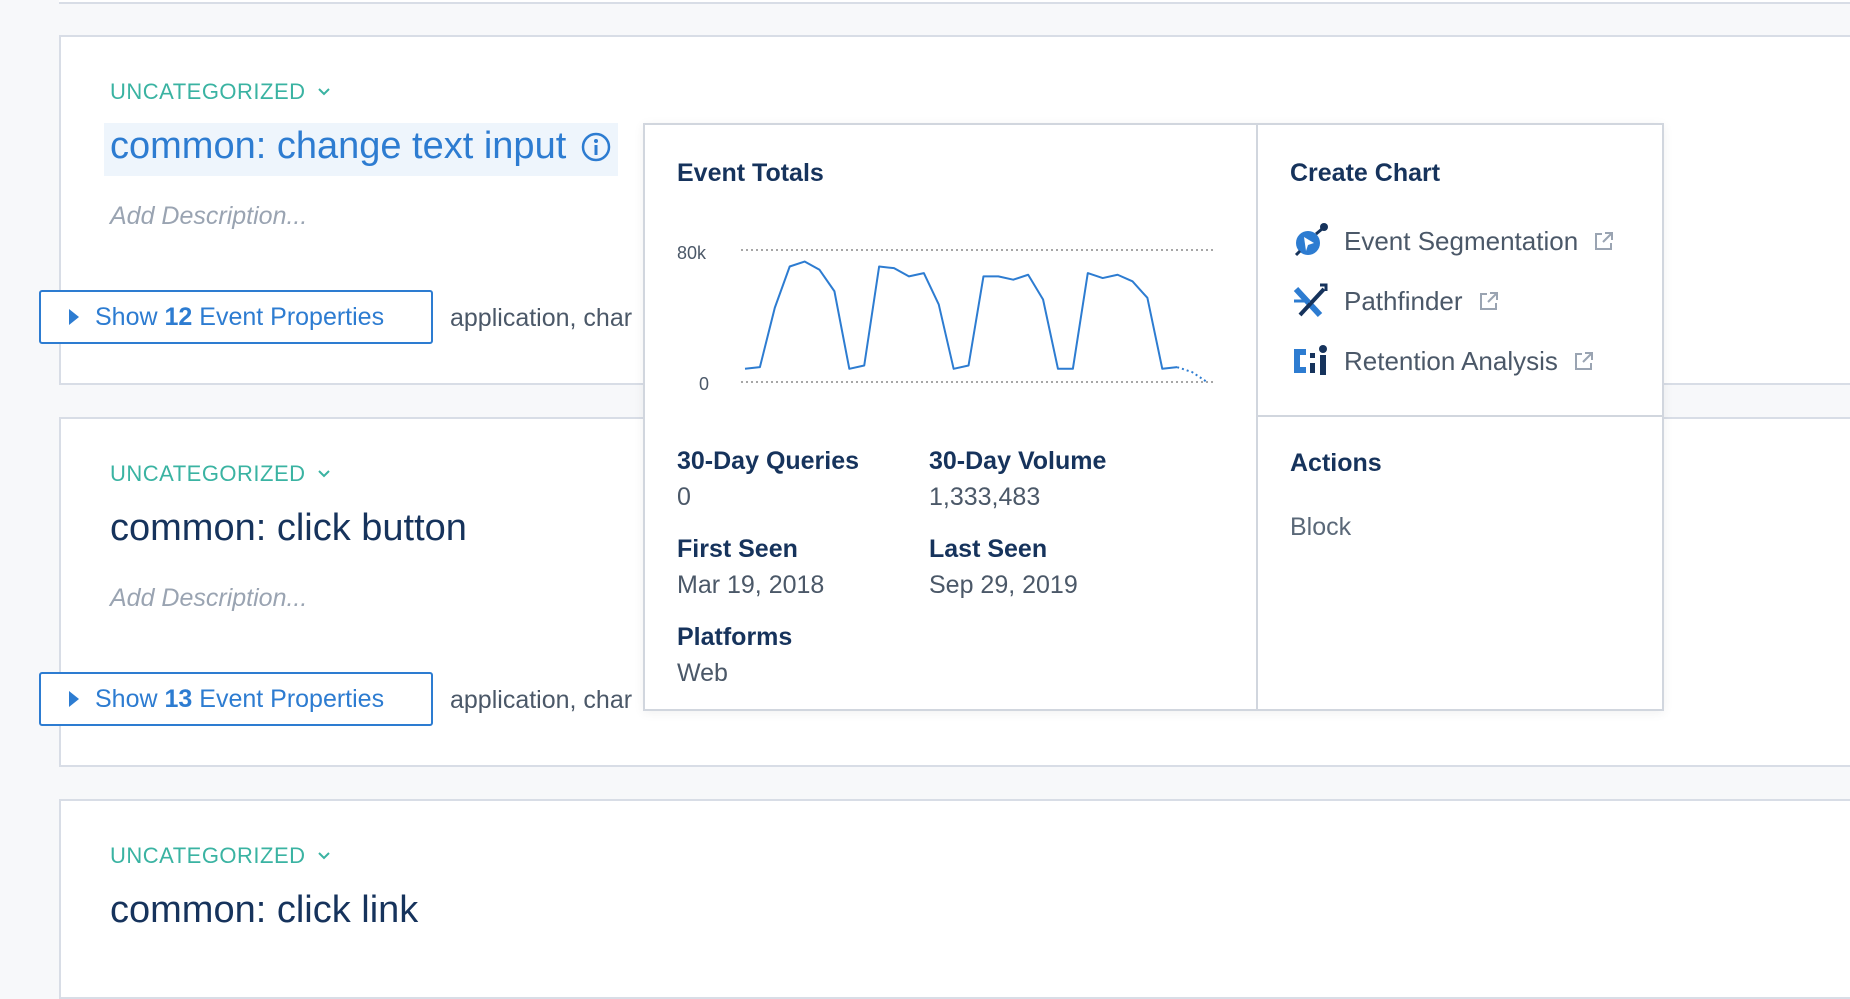  I want to click on volume-value: 1,333,483, so click(985, 497).